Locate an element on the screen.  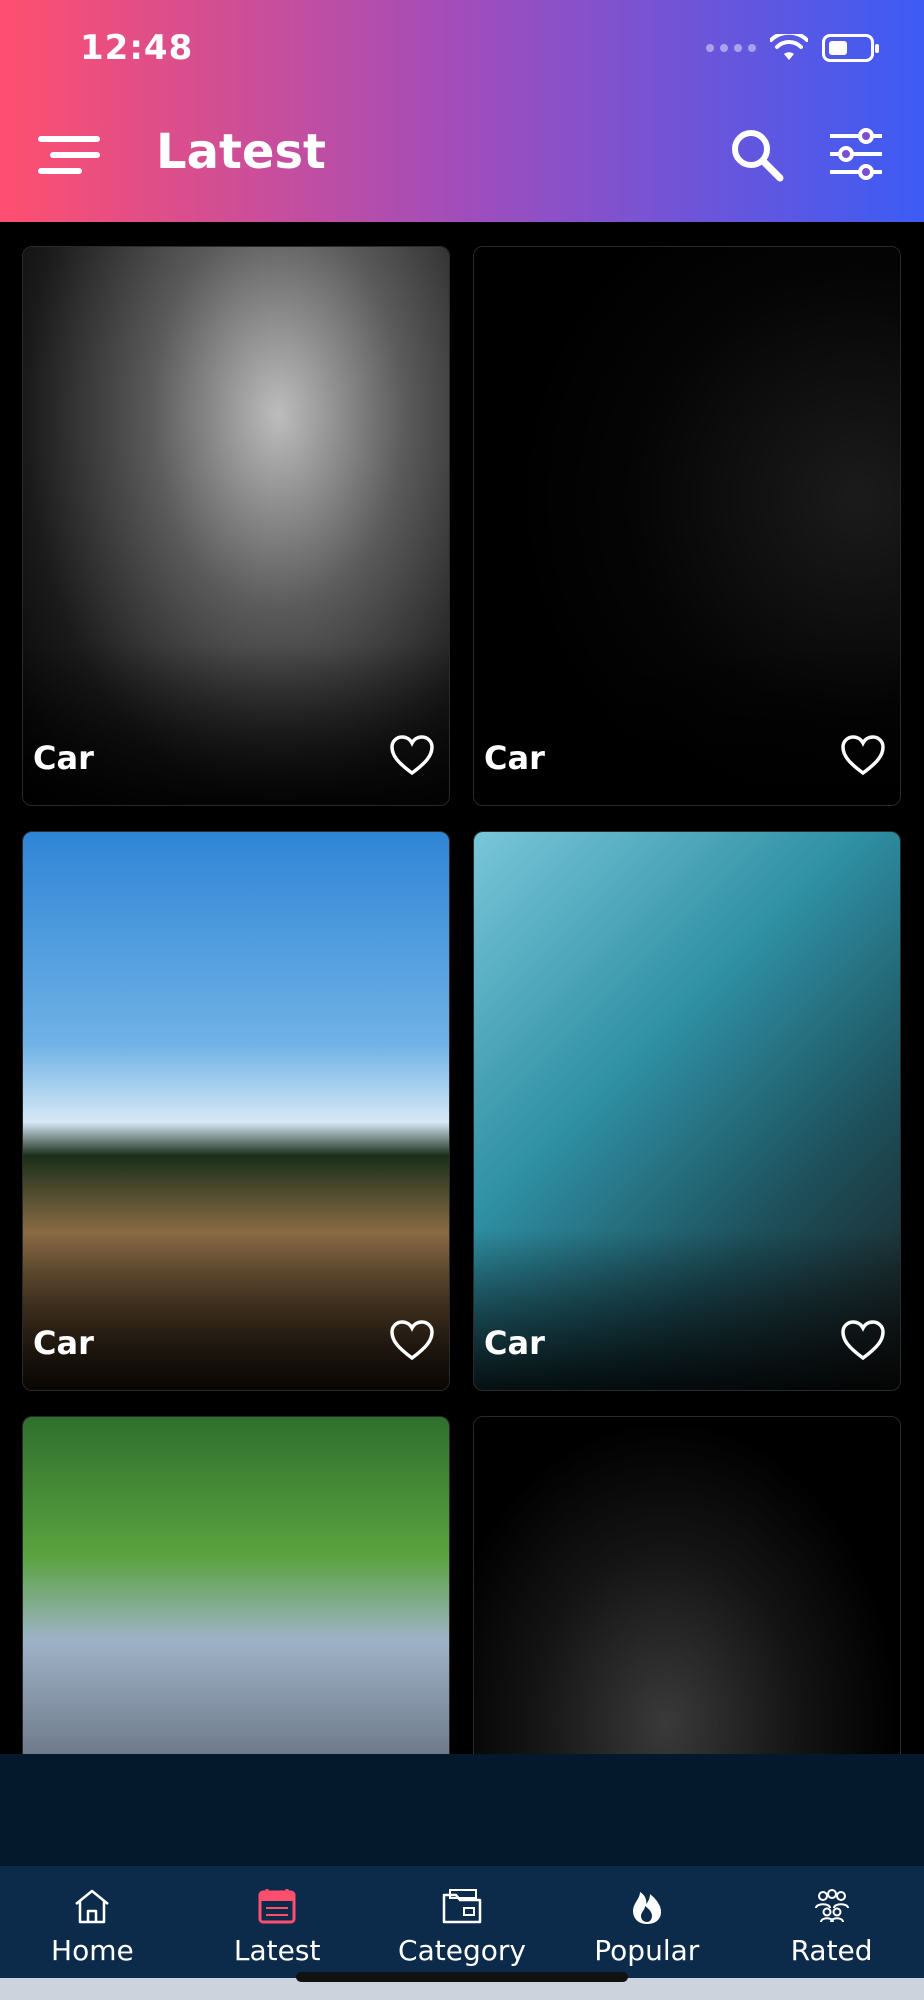
nav-item-home: Home is located at coordinates (92, 1922).